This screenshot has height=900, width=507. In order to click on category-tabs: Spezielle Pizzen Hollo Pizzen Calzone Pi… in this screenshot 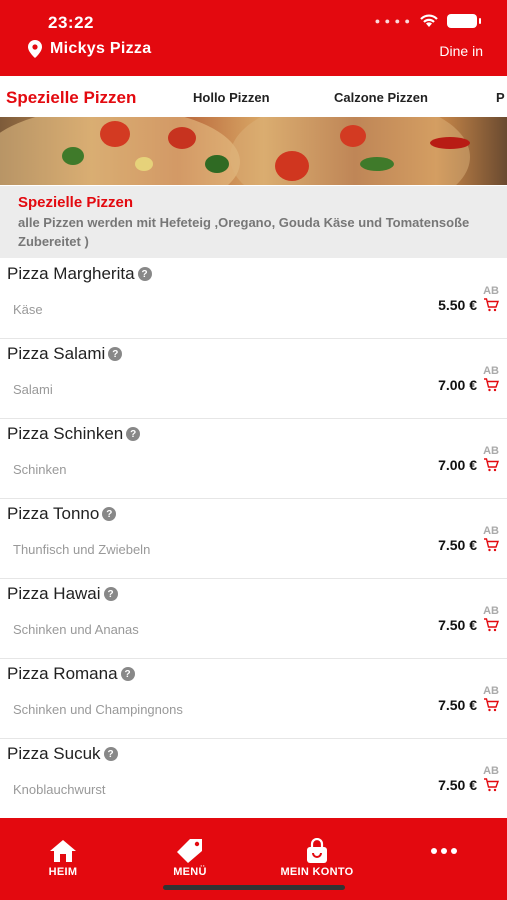, I will do `click(253, 102)`.